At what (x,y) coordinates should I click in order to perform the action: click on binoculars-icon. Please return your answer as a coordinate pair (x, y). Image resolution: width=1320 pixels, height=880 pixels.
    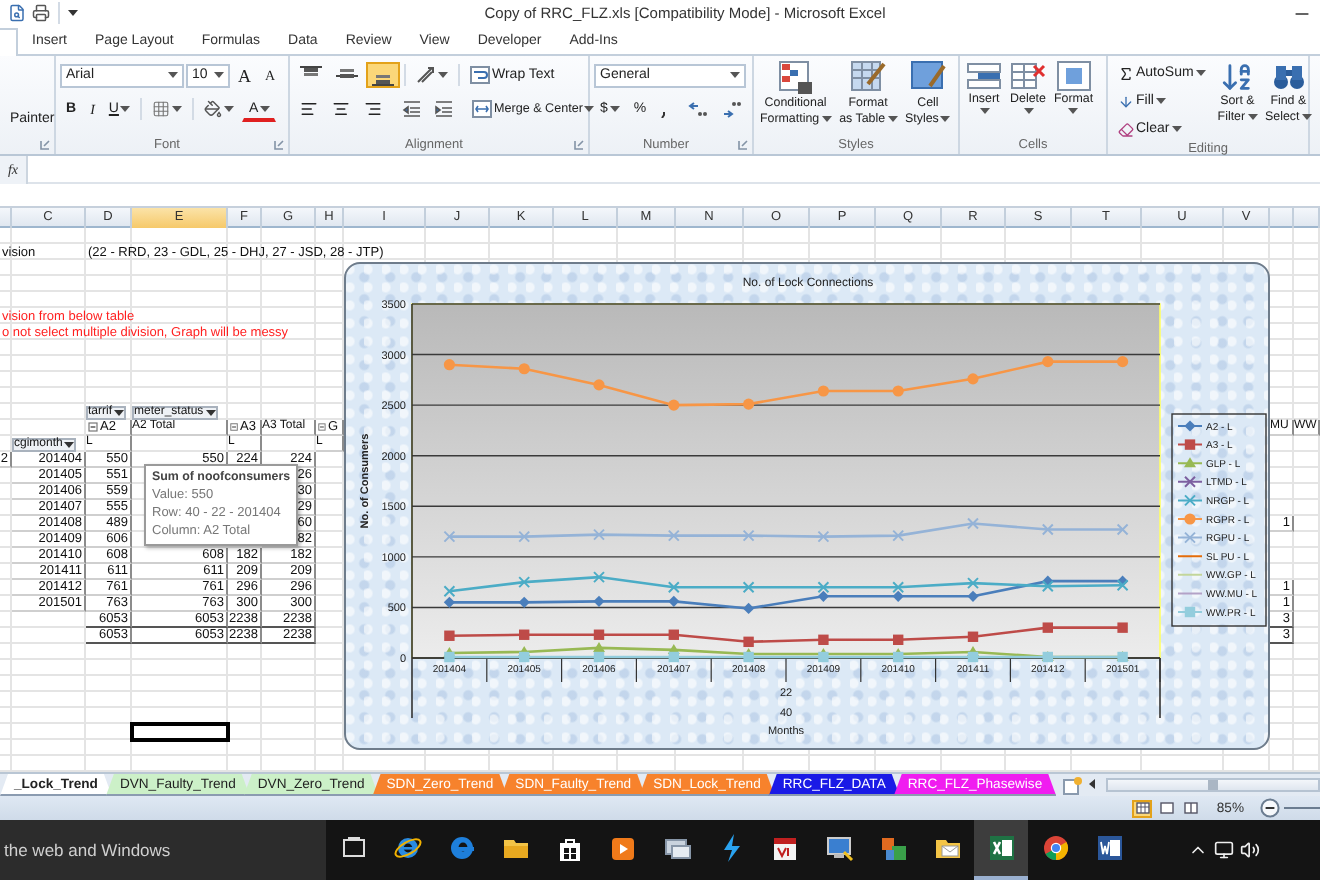
    Looking at the image, I should click on (1288, 77).